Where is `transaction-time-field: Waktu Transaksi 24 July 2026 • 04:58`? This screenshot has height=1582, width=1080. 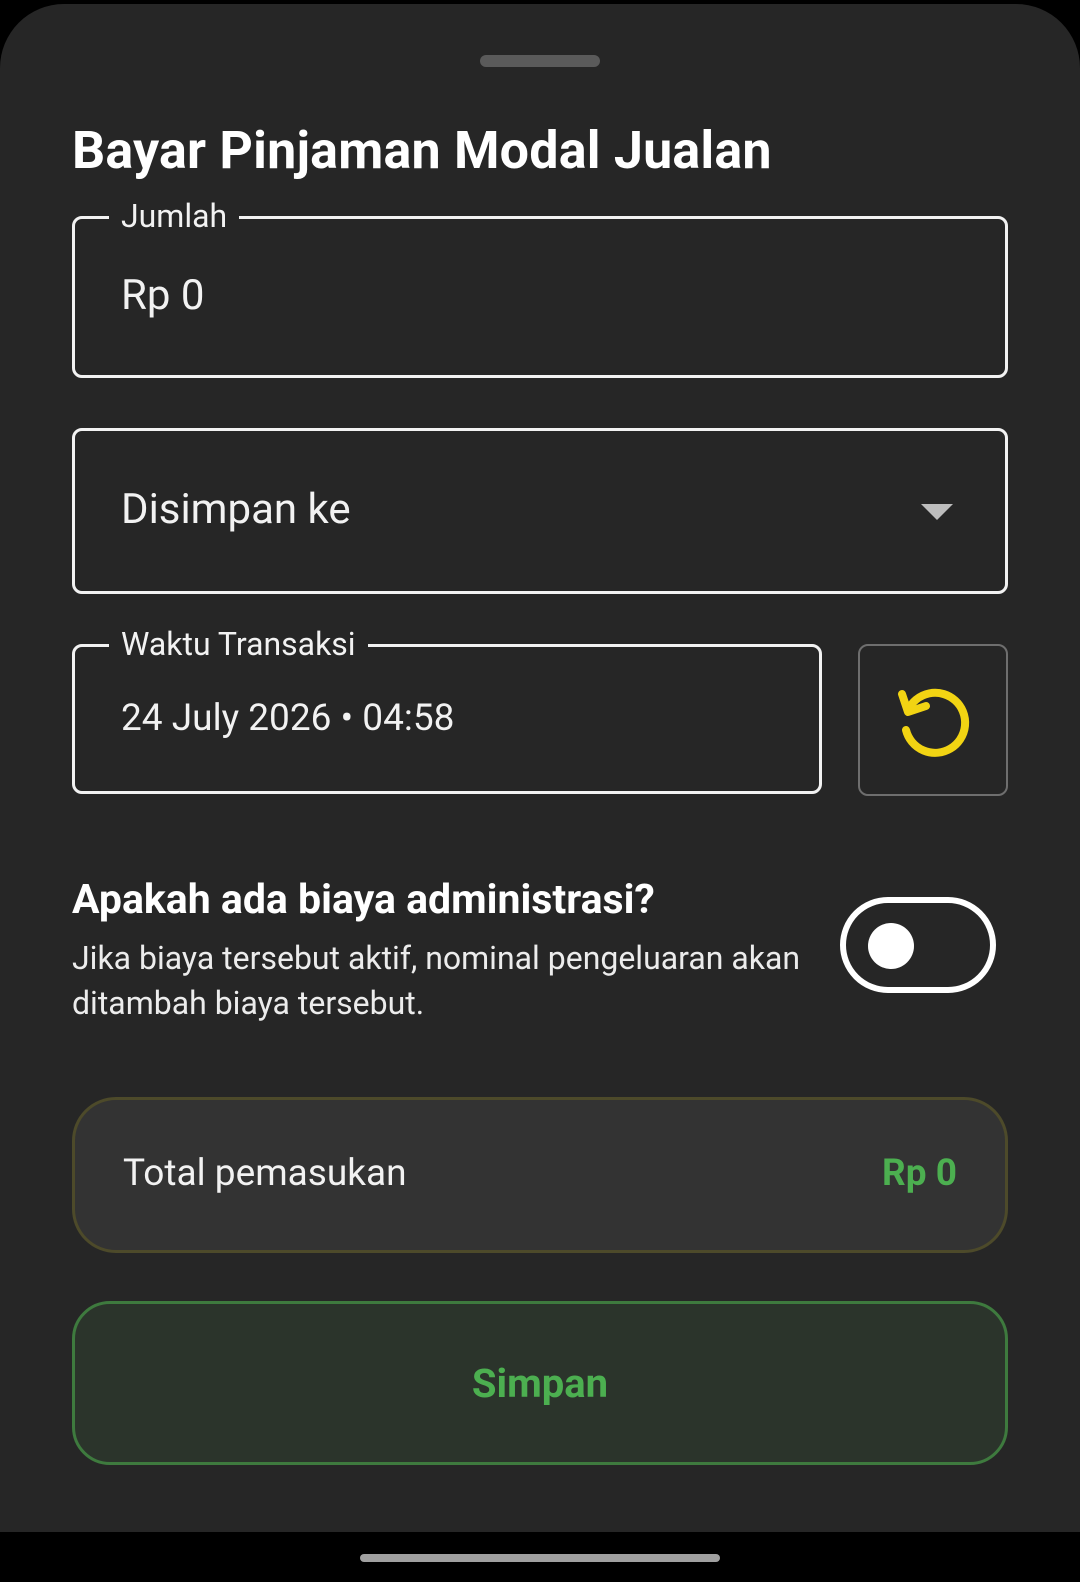
transaction-time-field: Waktu Transaksi 24 July 2026 • 04:58 is located at coordinates (447, 709).